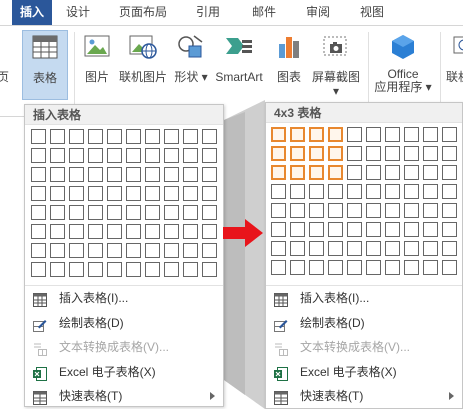 This screenshot has width=463, height=409. Describe the element at coordinates (264, 12) in the screenshot. I see `tab-mailings: 邮件` at that location.